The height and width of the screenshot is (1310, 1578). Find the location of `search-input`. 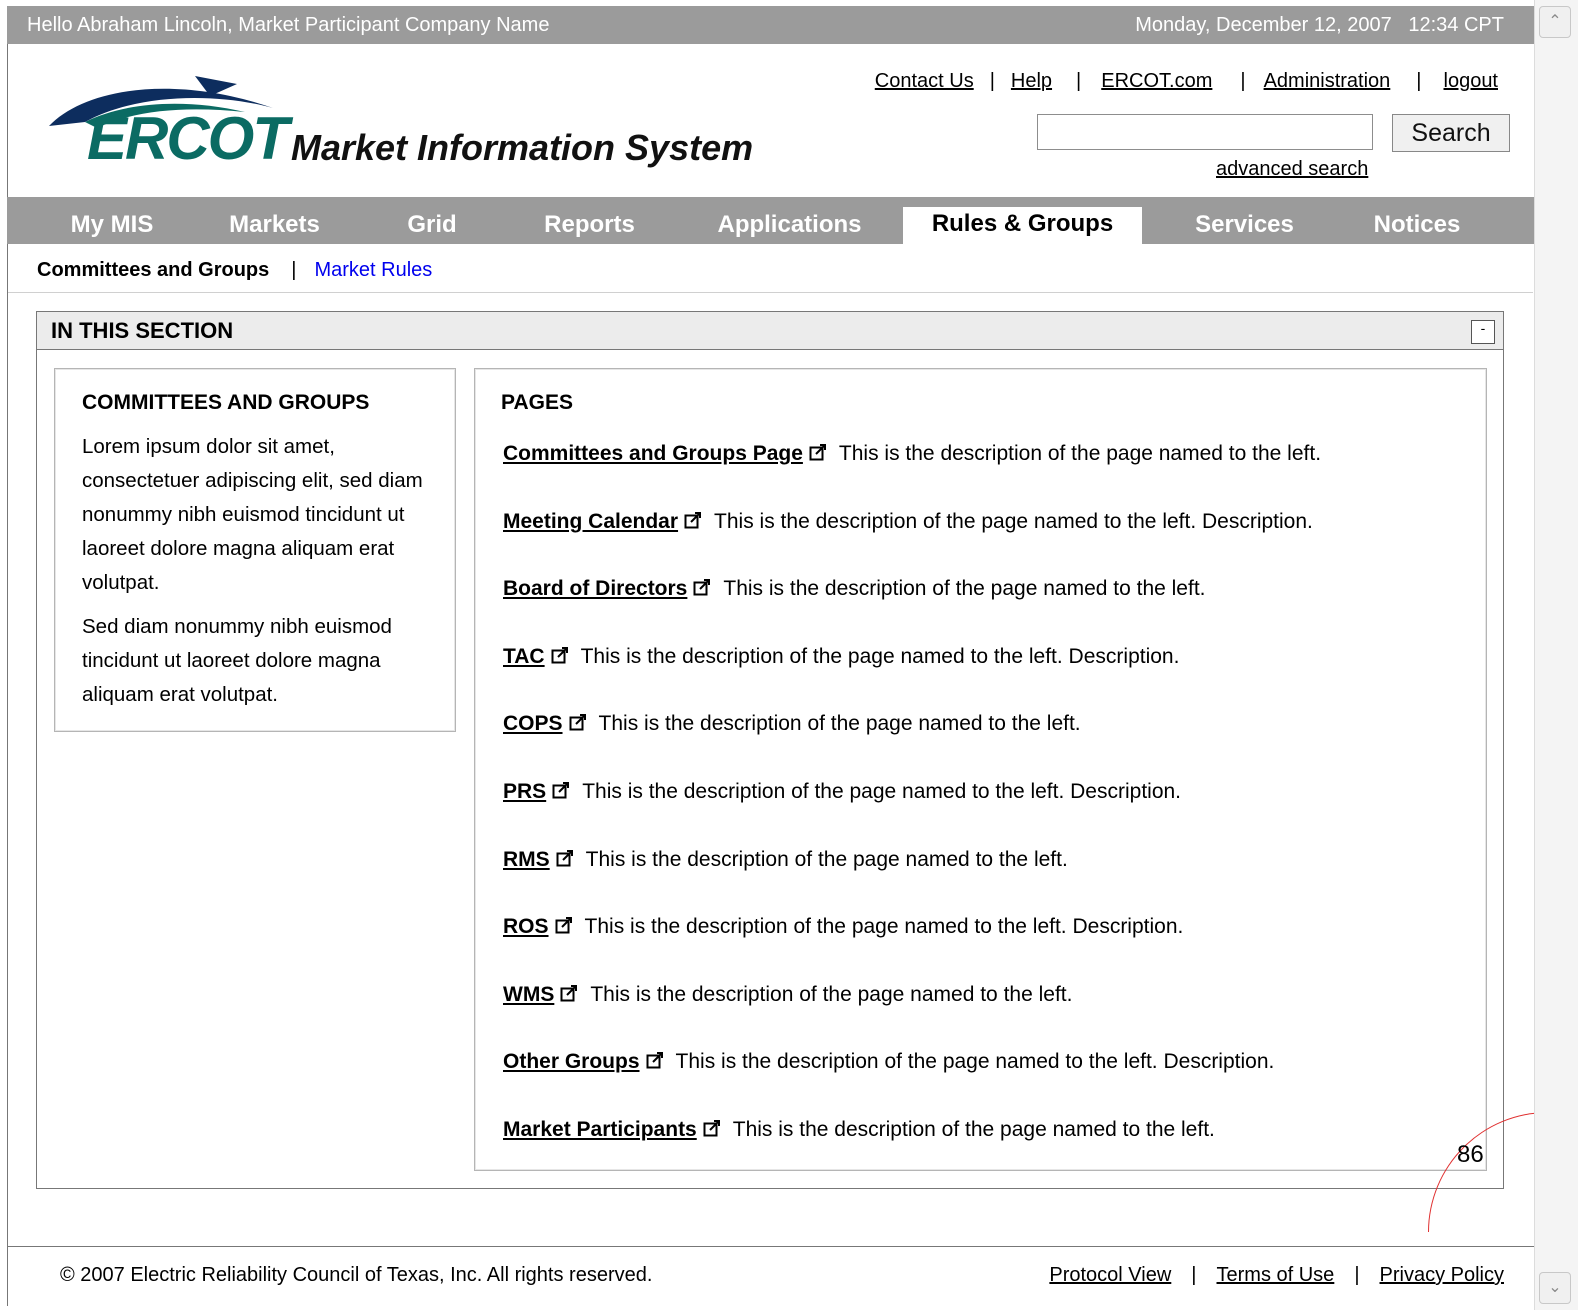

search-input is located at coordinates (1205, 132).